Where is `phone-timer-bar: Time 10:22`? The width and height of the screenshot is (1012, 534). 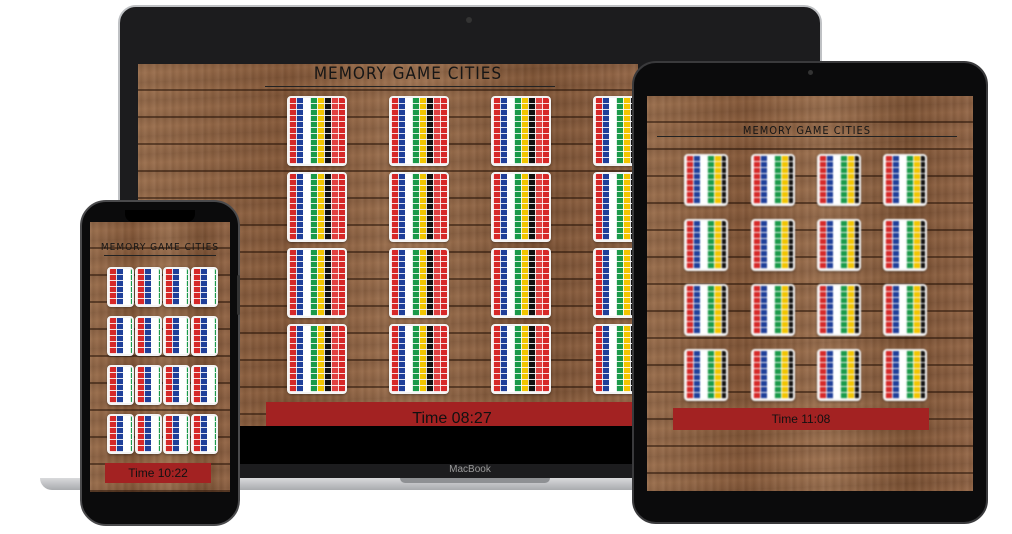 phone-timer-bar: Time 10:22 is located at coordinates (158, 473).